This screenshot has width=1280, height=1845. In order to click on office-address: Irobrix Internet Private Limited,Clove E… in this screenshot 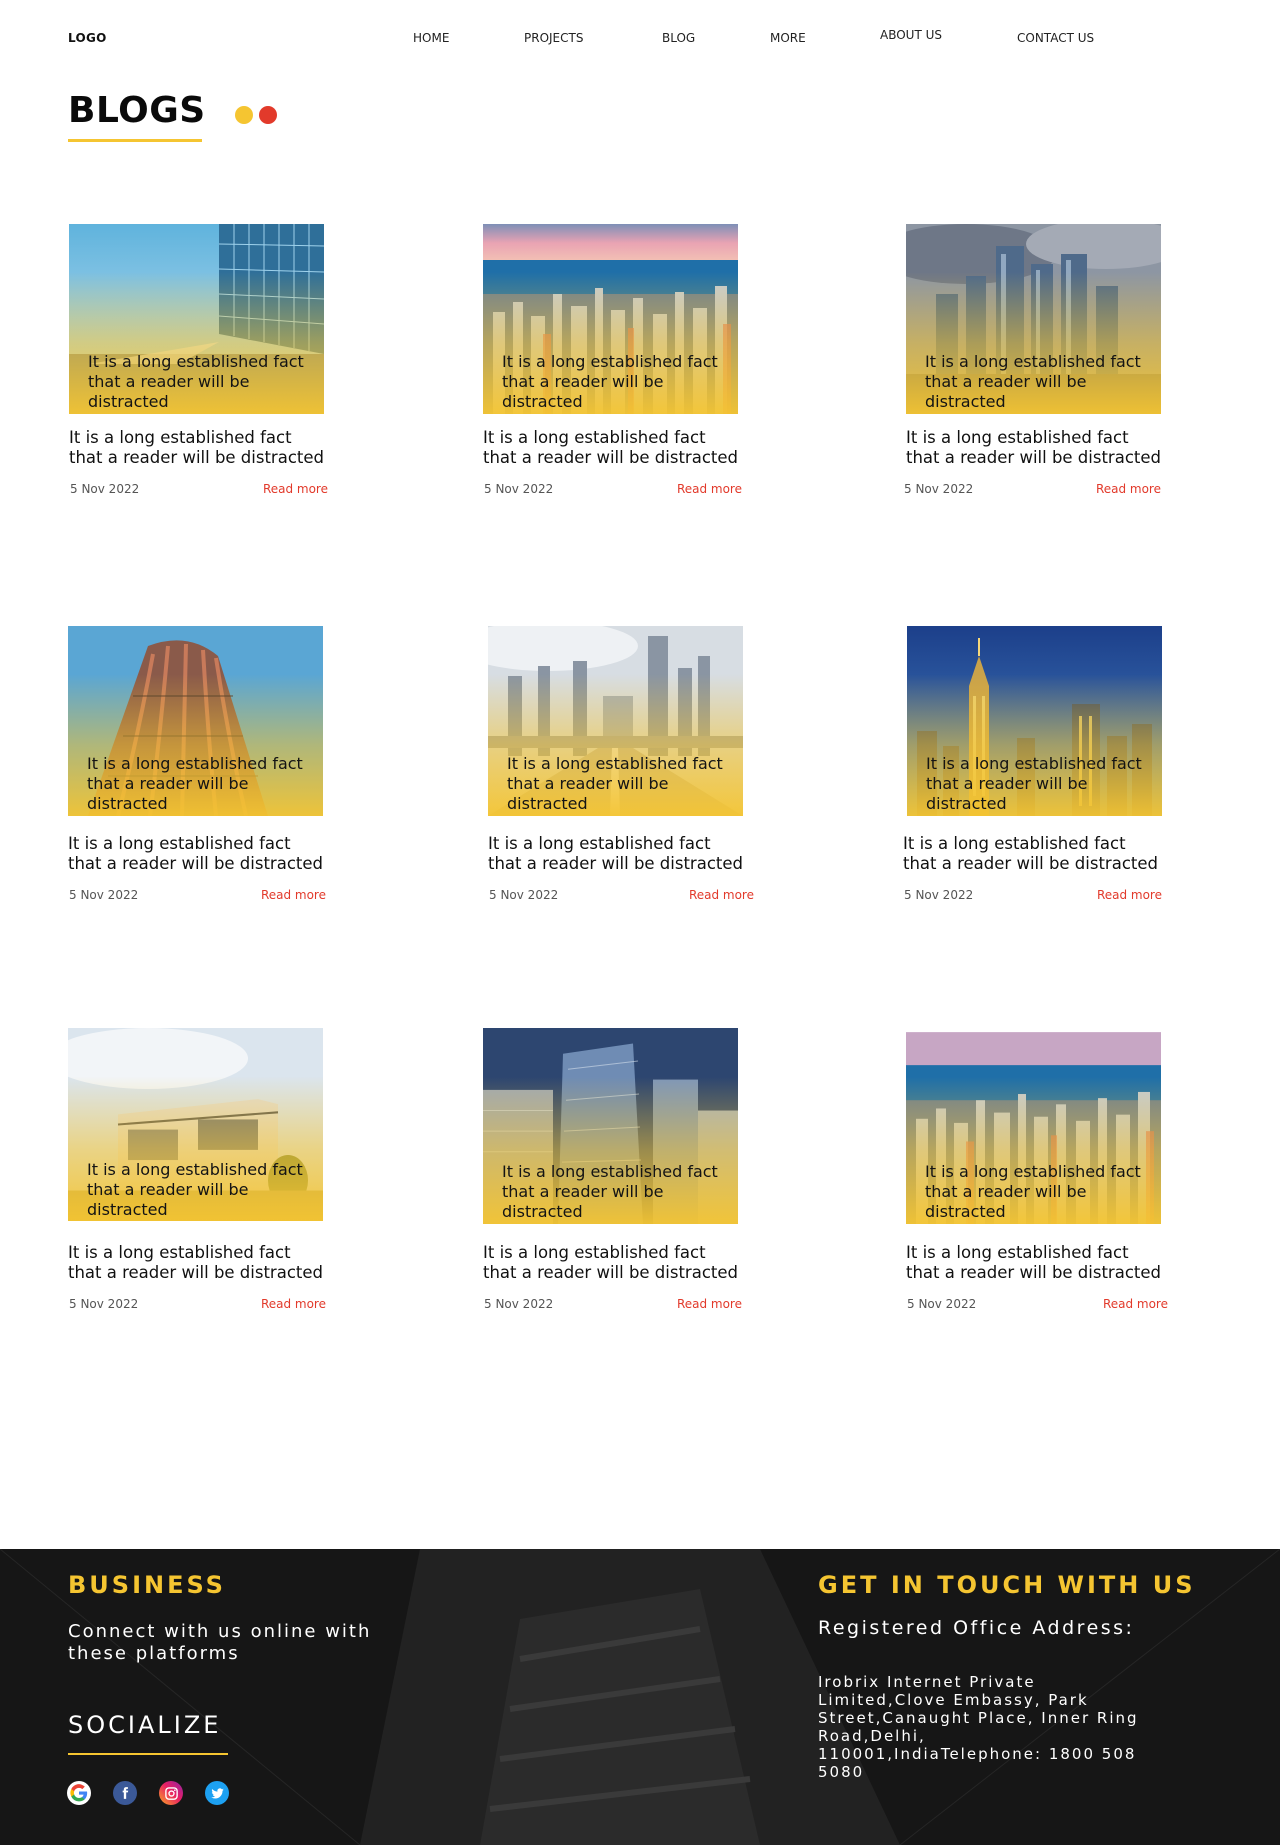, I will do `click(978, 1727)`.